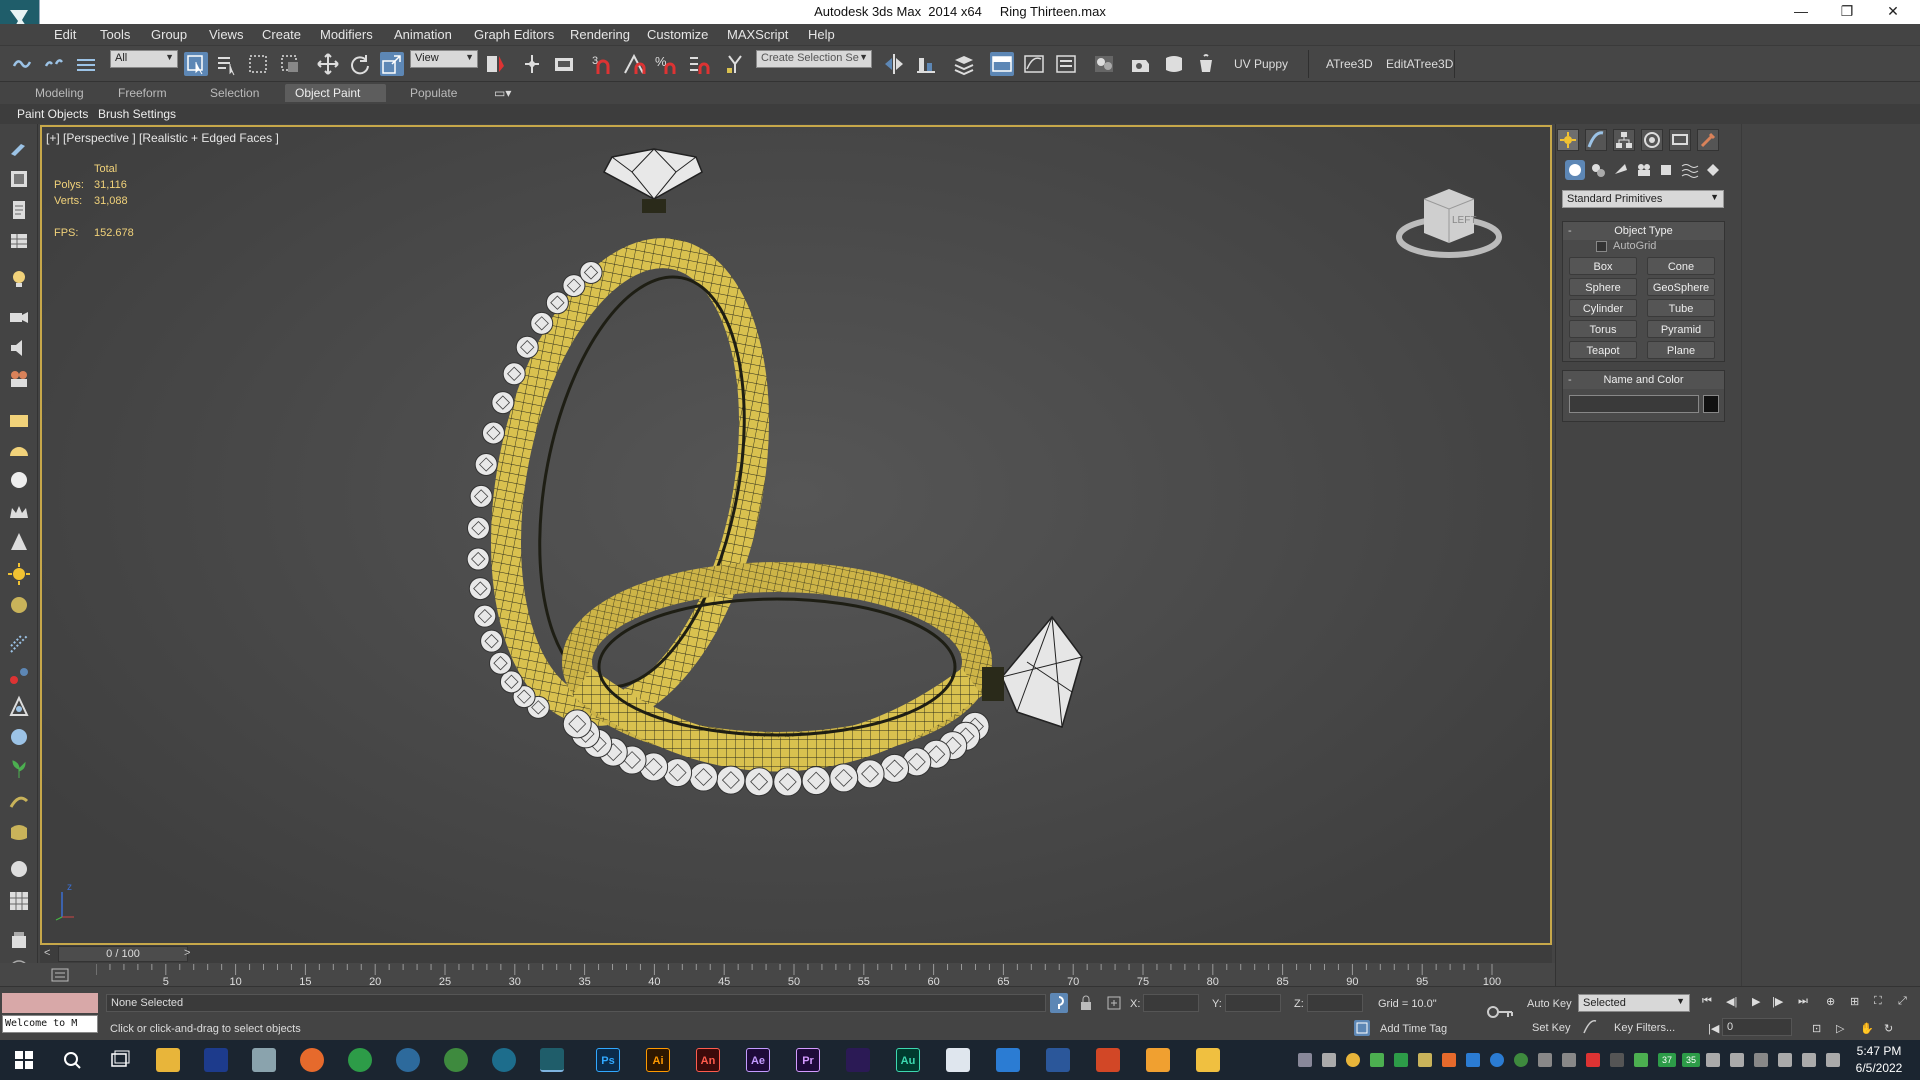 This screenshot has width=1920, height=1080. Describe the element at coordinates (1667, 170) in the screenshot. I see `helpers-category-icon` at that location.